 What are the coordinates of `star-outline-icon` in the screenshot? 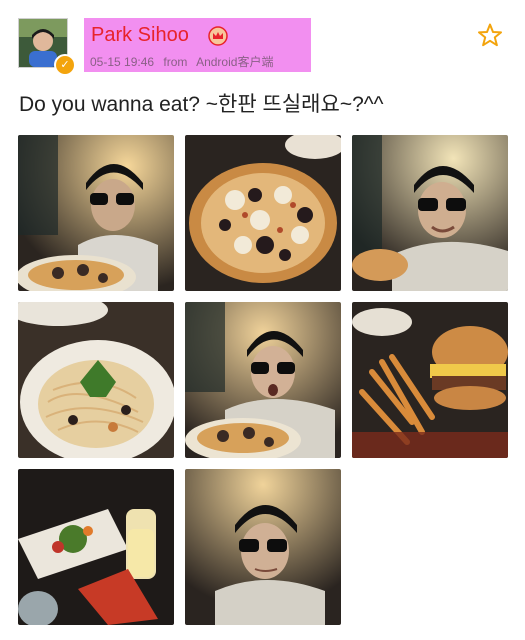 It's located at (490, 35).